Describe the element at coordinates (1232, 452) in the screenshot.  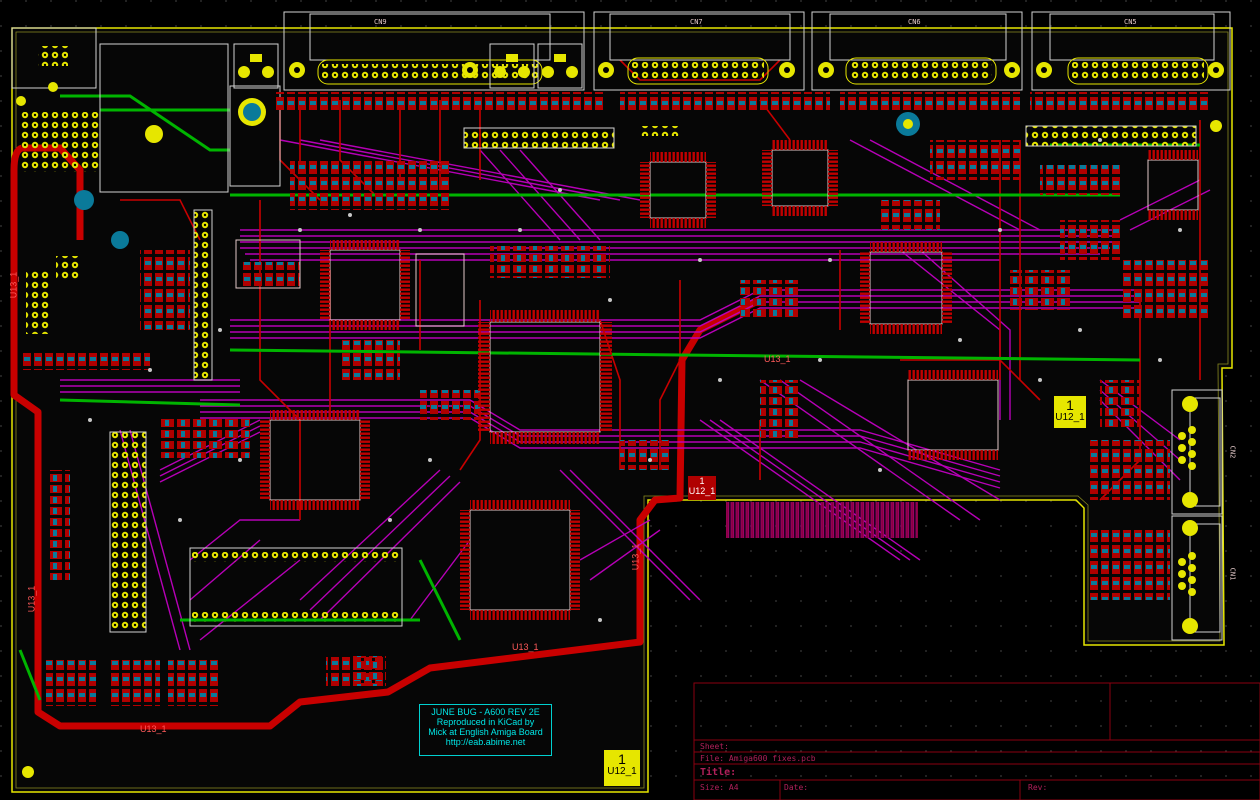
I see `connector-cn2-label: CN2` at that location.